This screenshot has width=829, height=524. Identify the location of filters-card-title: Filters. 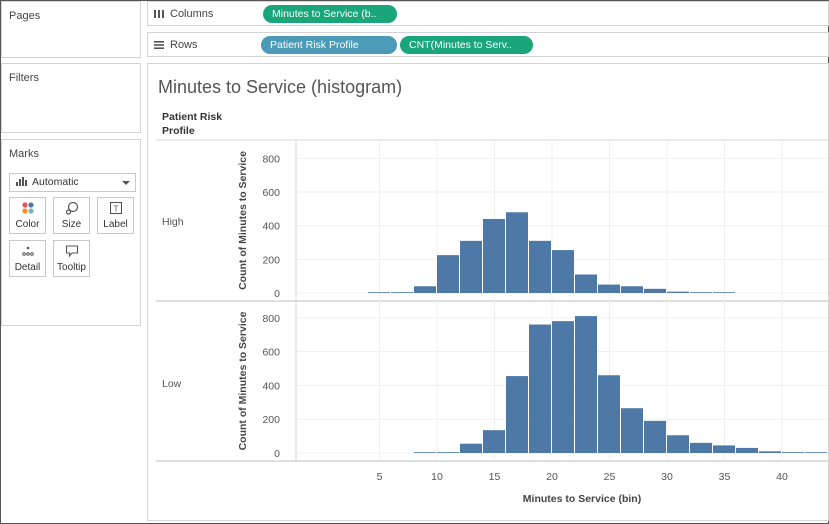
(24, 78).